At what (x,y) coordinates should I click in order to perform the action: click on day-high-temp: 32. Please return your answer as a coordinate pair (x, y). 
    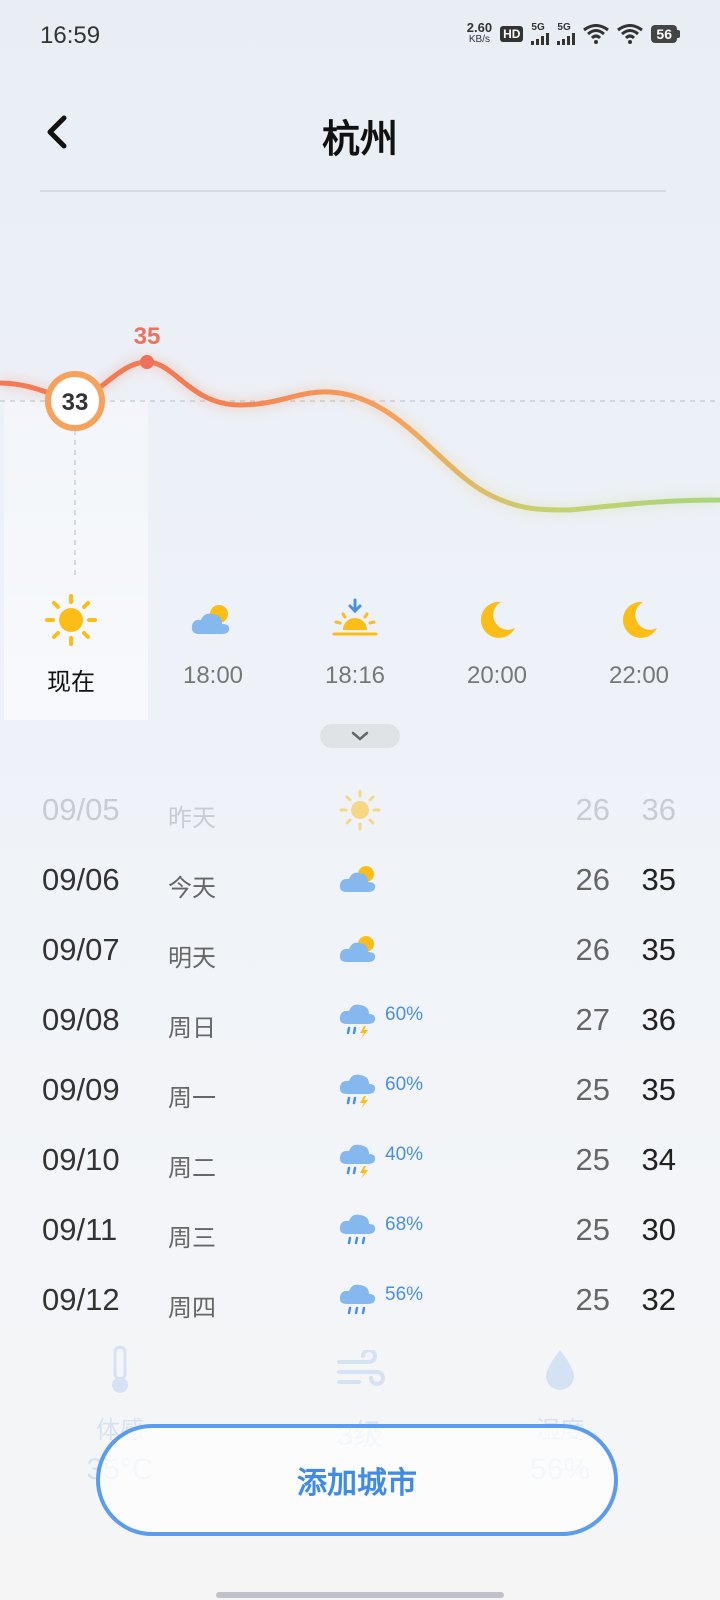
    Looking at the image, I should click on (658, 1299).